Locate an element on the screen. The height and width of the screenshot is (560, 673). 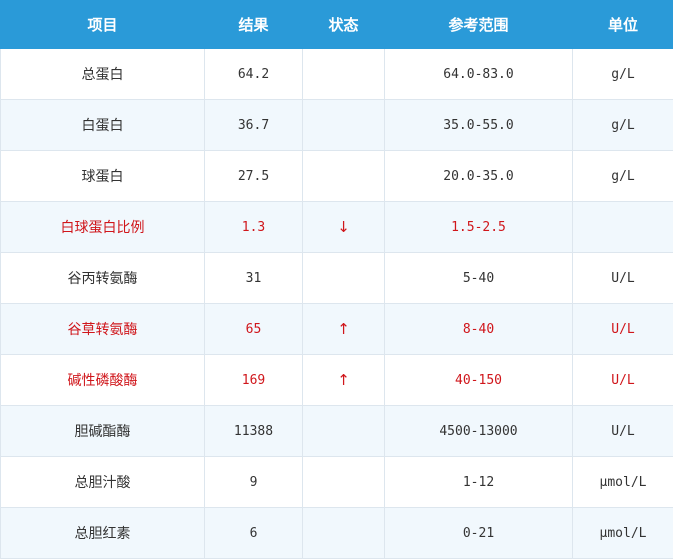
cell-result: 64.2 is located at coordinates (253, 74).